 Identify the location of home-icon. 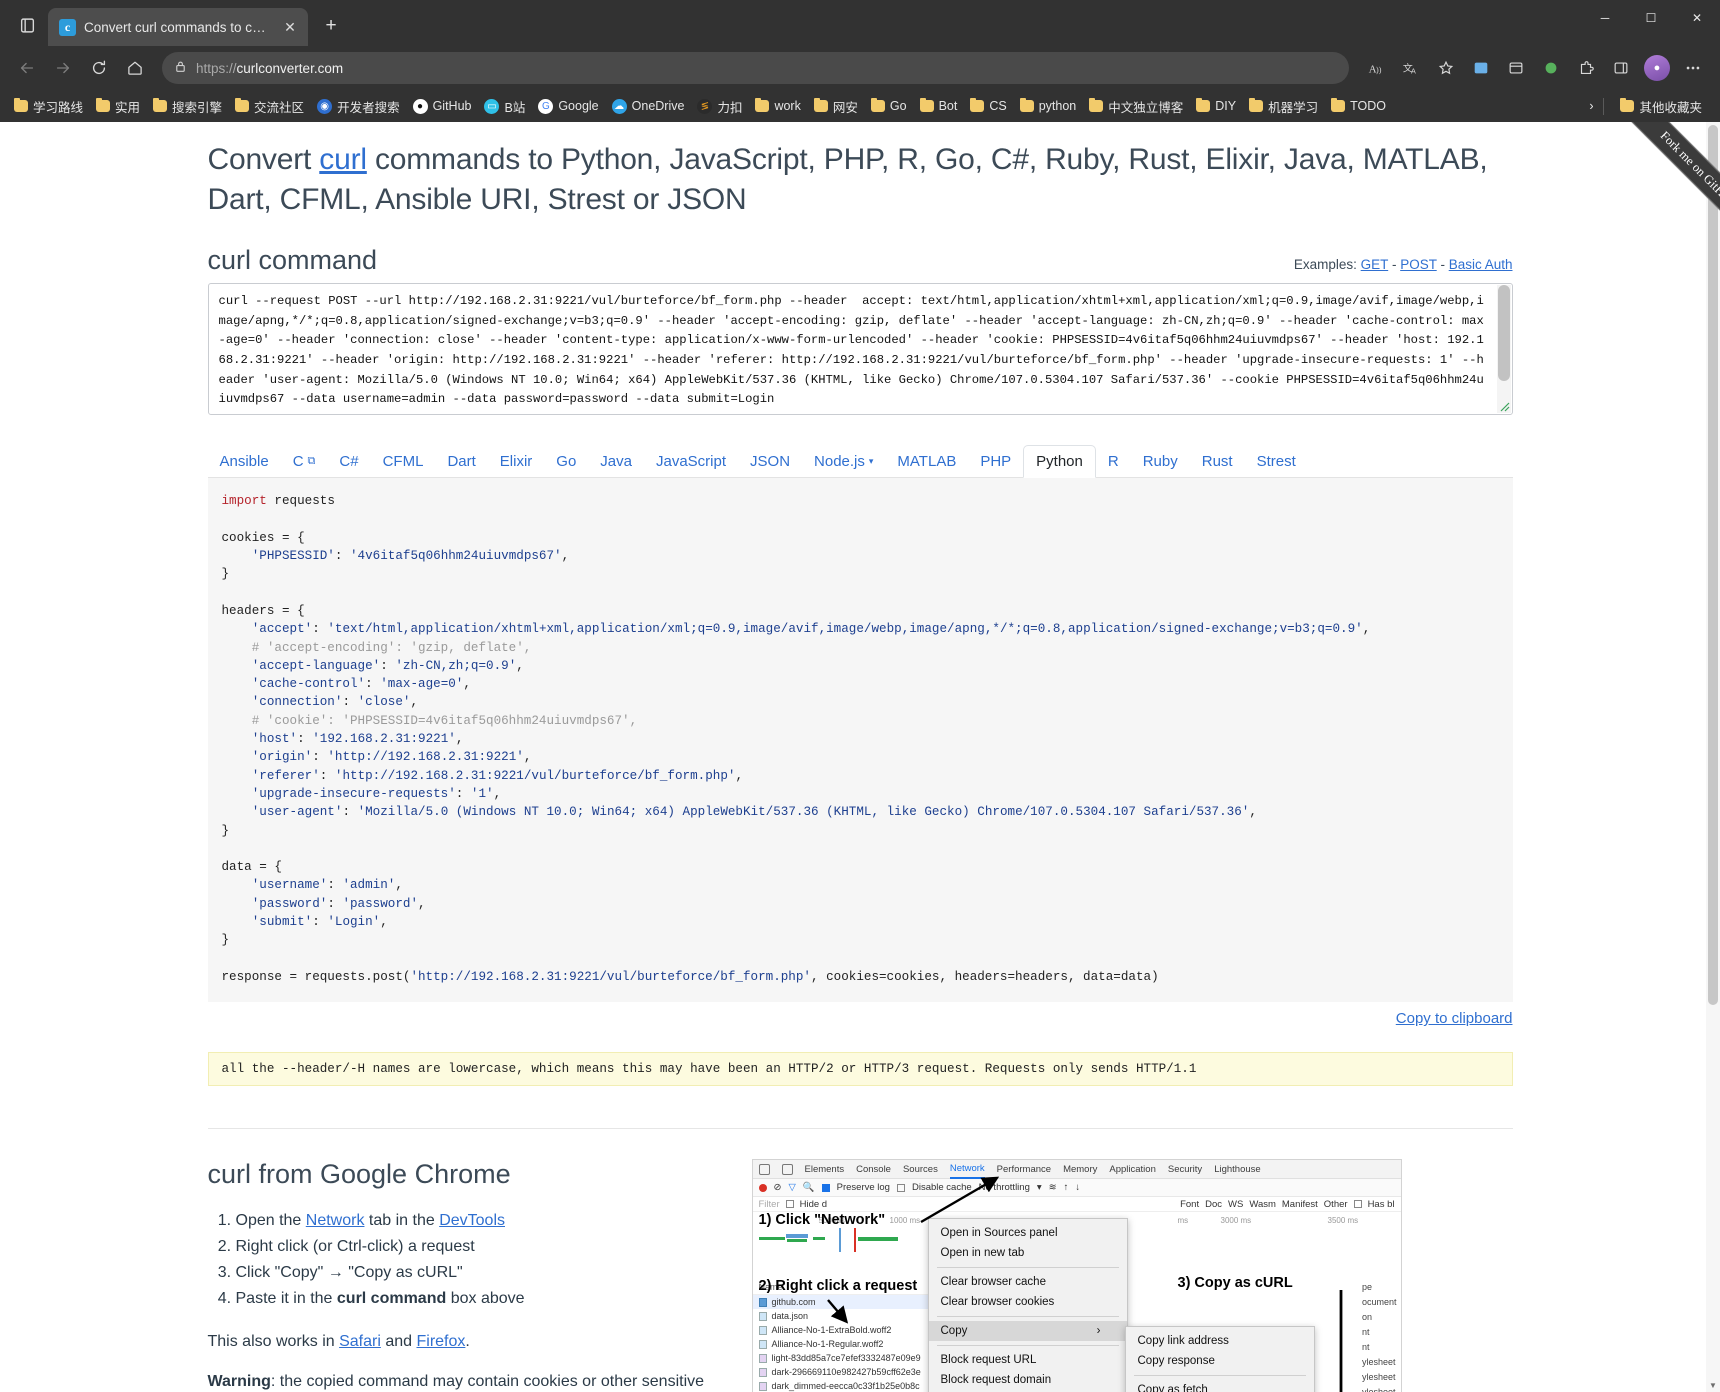
(135, 68).